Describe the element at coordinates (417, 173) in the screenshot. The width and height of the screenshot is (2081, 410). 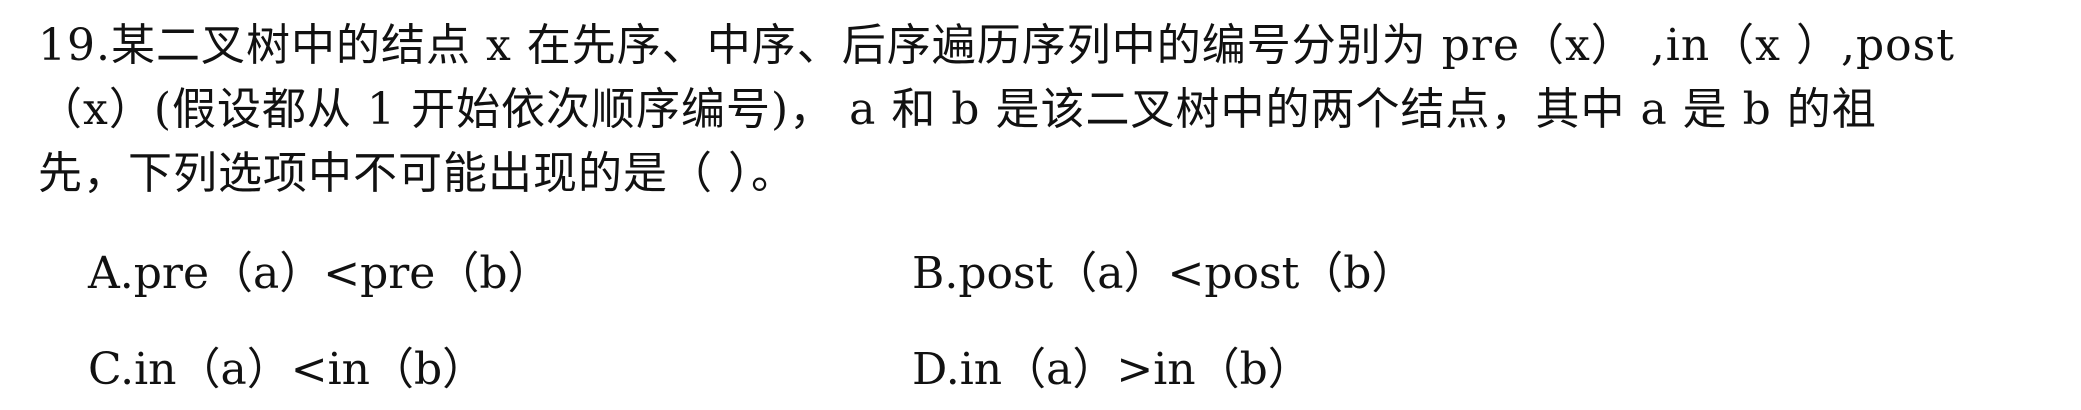
I see `question-line-3: 先，下列选项中不可能出现的是（ ）。` at that location.